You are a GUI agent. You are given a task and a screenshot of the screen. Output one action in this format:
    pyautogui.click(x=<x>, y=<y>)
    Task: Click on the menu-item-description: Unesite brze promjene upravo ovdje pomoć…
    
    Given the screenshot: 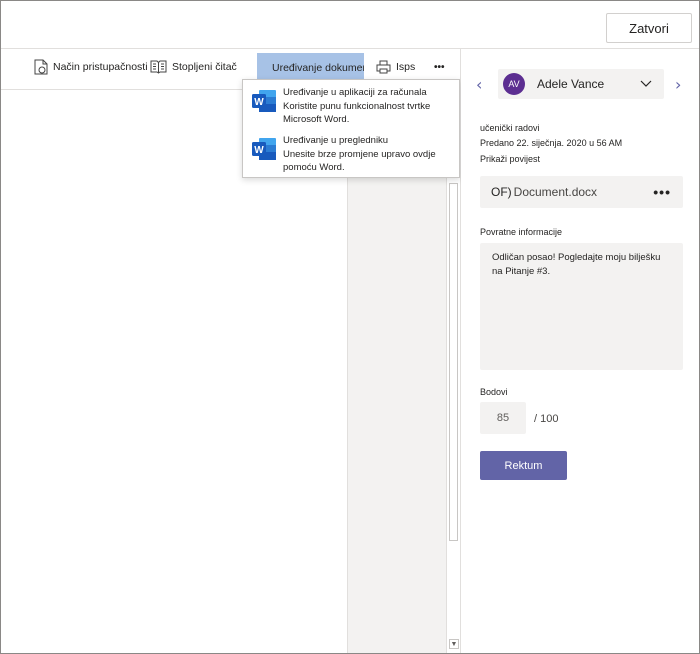 What is the action you would take?
    pyautogui.click(x=359, y=161)
    